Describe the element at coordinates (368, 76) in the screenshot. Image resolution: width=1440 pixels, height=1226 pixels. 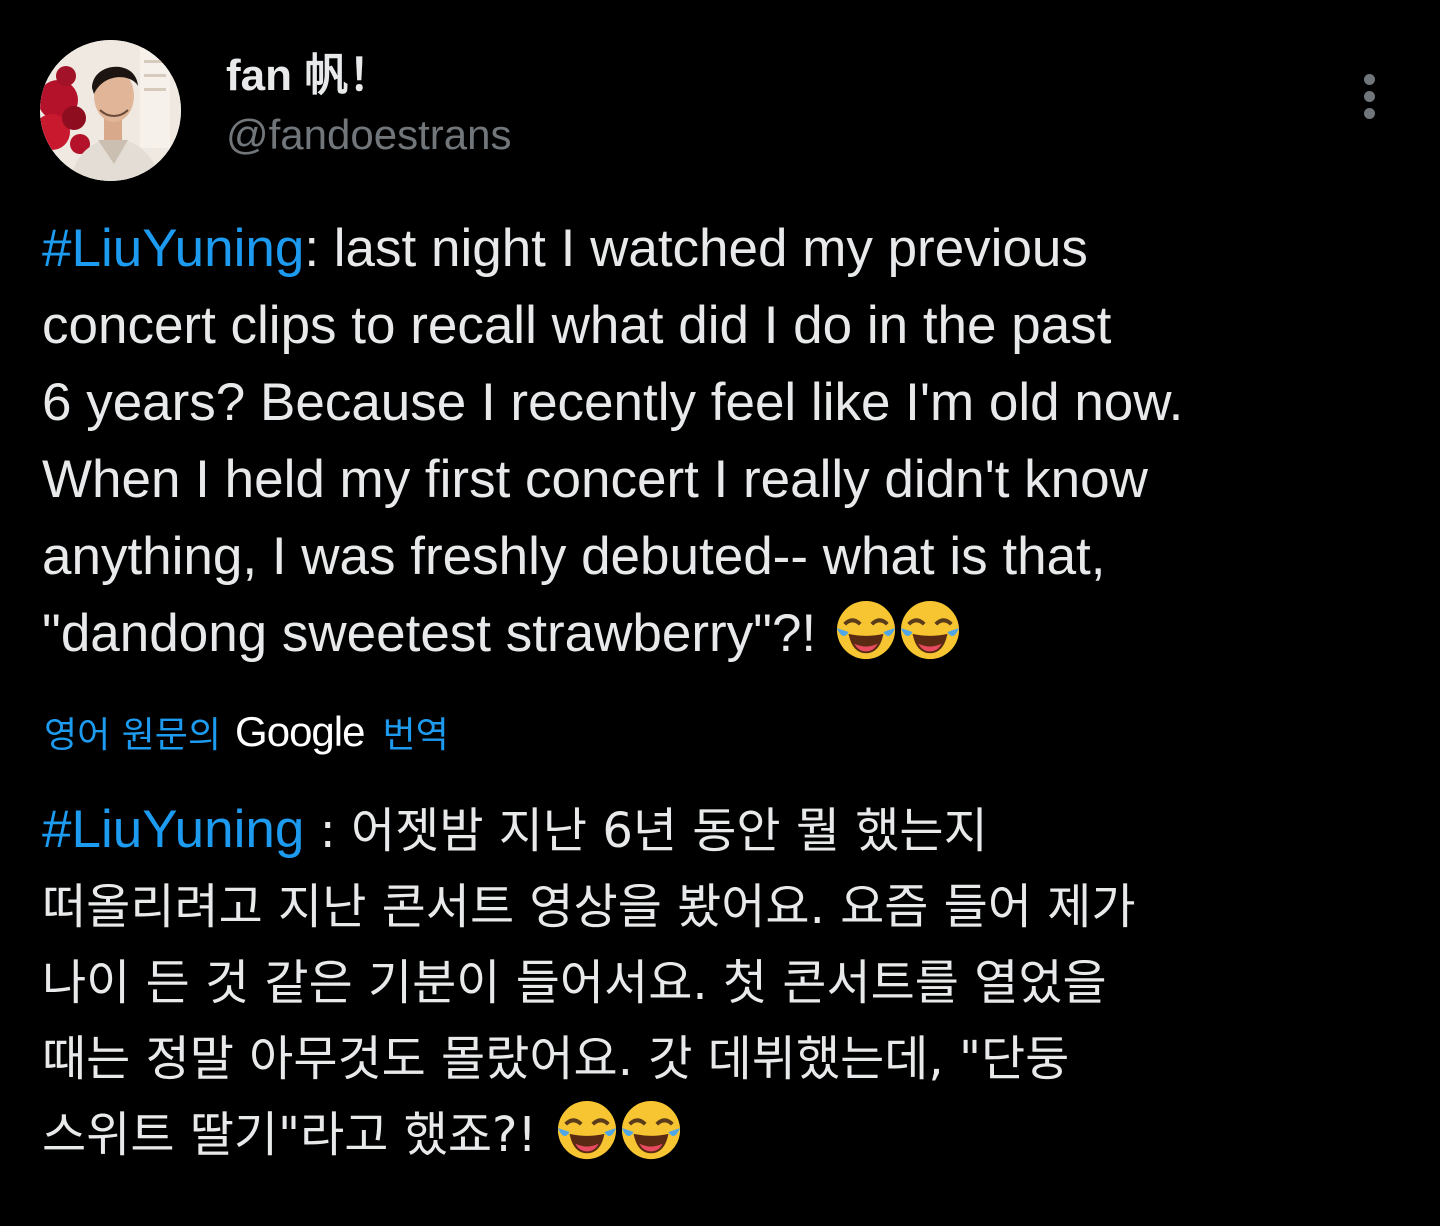
I see `author-display-name: fan 帆！` at that location.